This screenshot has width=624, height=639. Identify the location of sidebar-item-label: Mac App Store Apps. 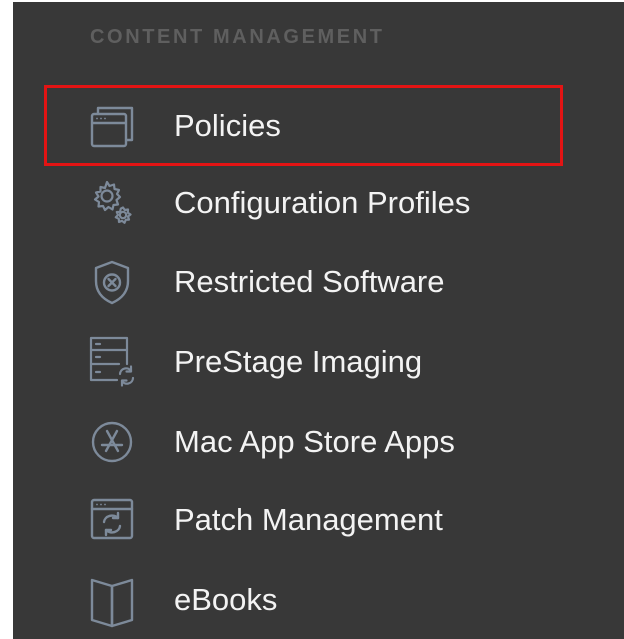
(314, 441).